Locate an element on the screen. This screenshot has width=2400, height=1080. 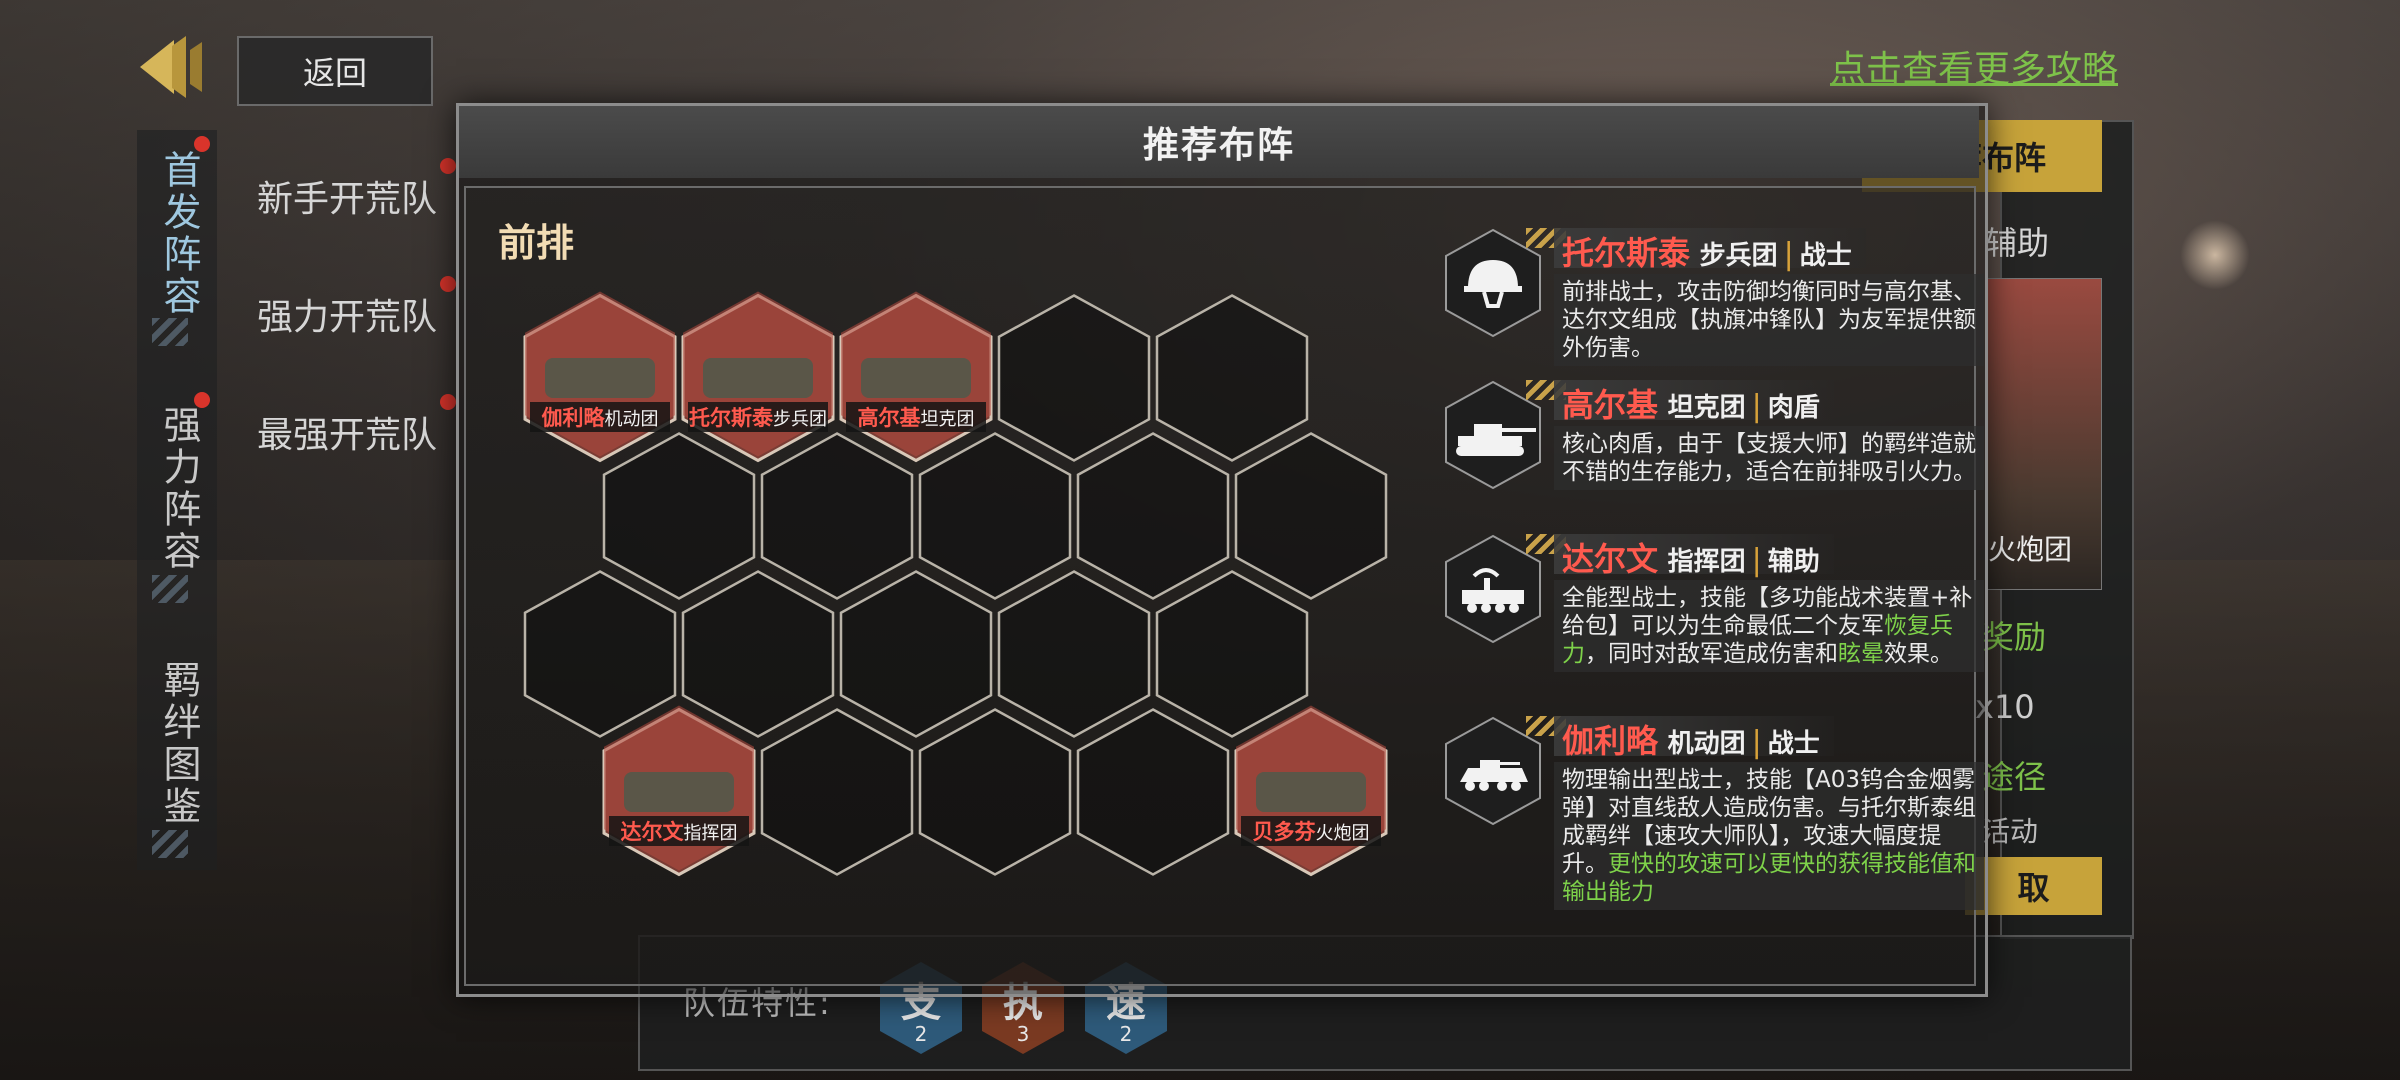
unit-name: 伽利略 is located at coordinates (574, 418).